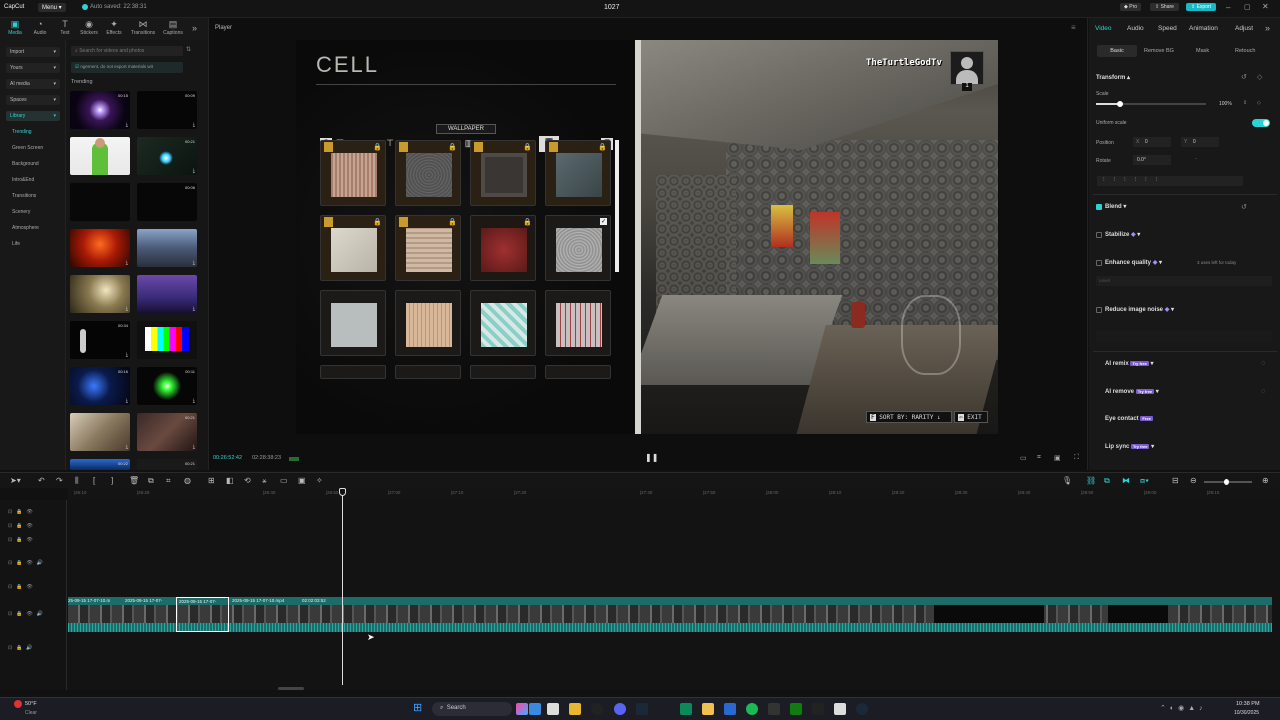  I want to click on thumb-10: ⤓, so click(167, 294).